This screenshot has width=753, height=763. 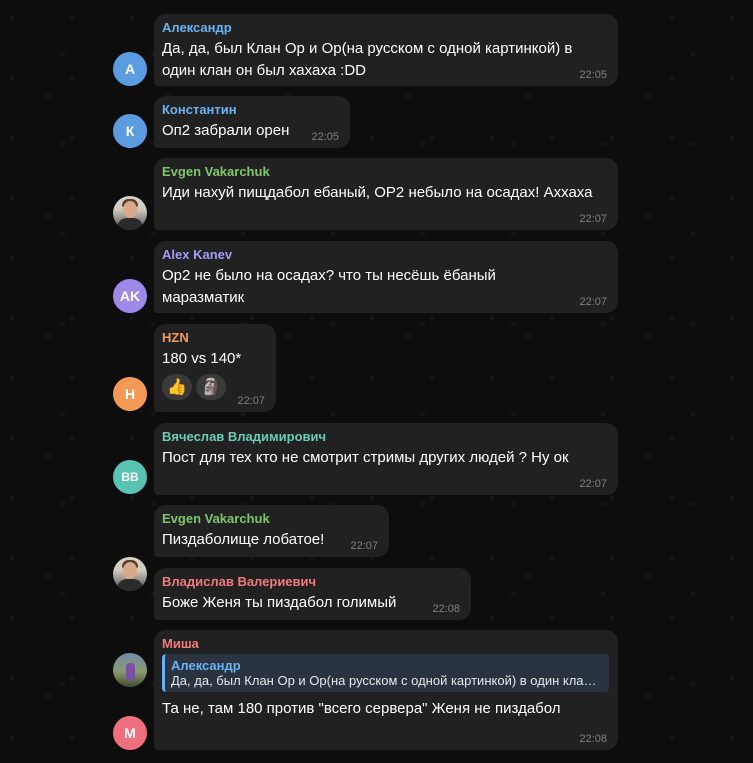 I want to click on avatar: М, so click(x=130, y=733).